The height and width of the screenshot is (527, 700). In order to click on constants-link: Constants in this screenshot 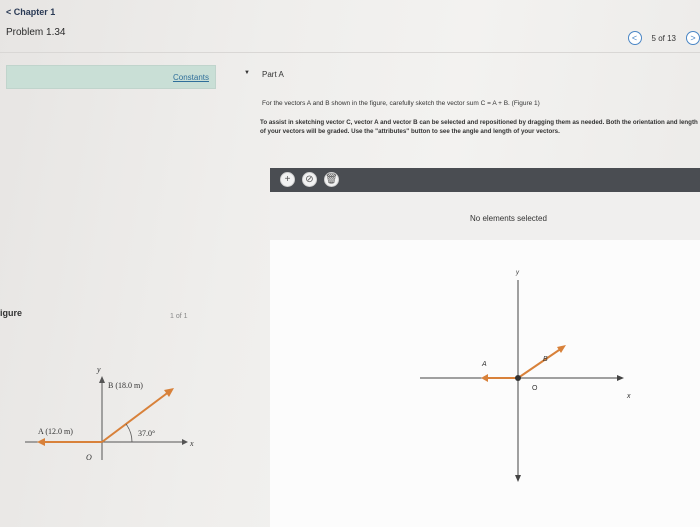, I will do `click(191, 77)`.